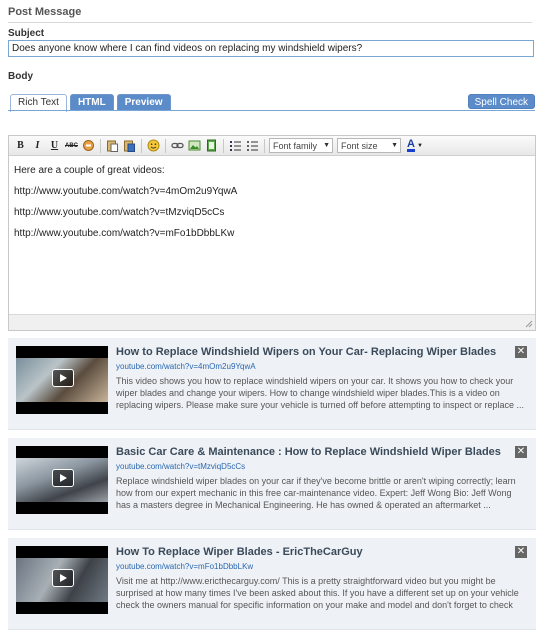 The image size is (538, 637). Describe the element at coordinates (89, 170) in the screenshot. I see `editor-line: Here are a couple of great videos:` at that location.